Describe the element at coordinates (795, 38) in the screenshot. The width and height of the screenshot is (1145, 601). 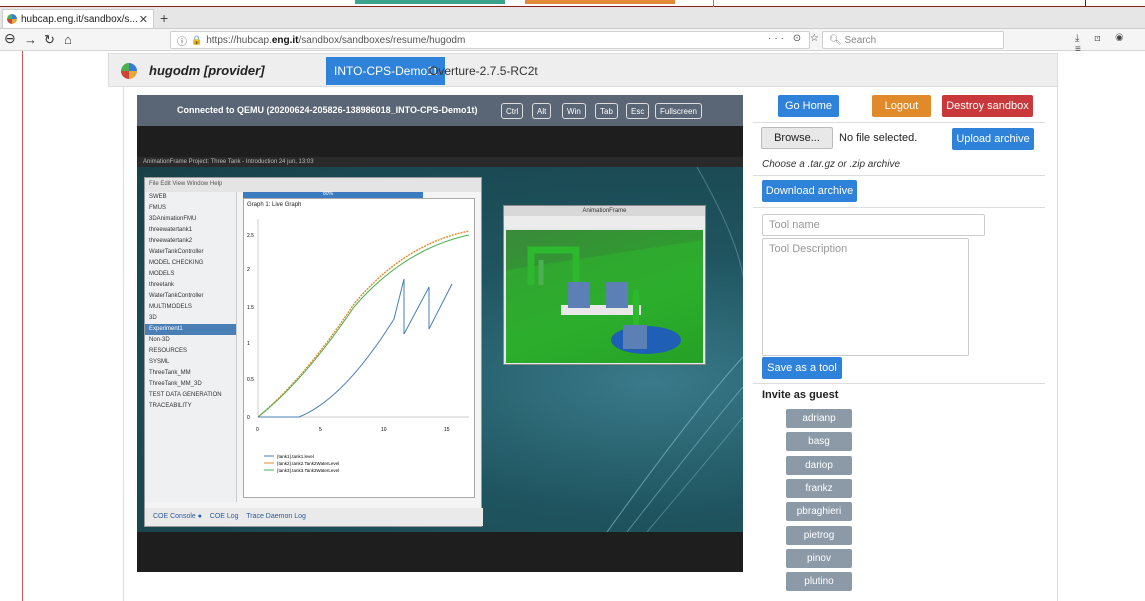
I see `page-actions-icon: ··· ⊙ ☆` at that location.